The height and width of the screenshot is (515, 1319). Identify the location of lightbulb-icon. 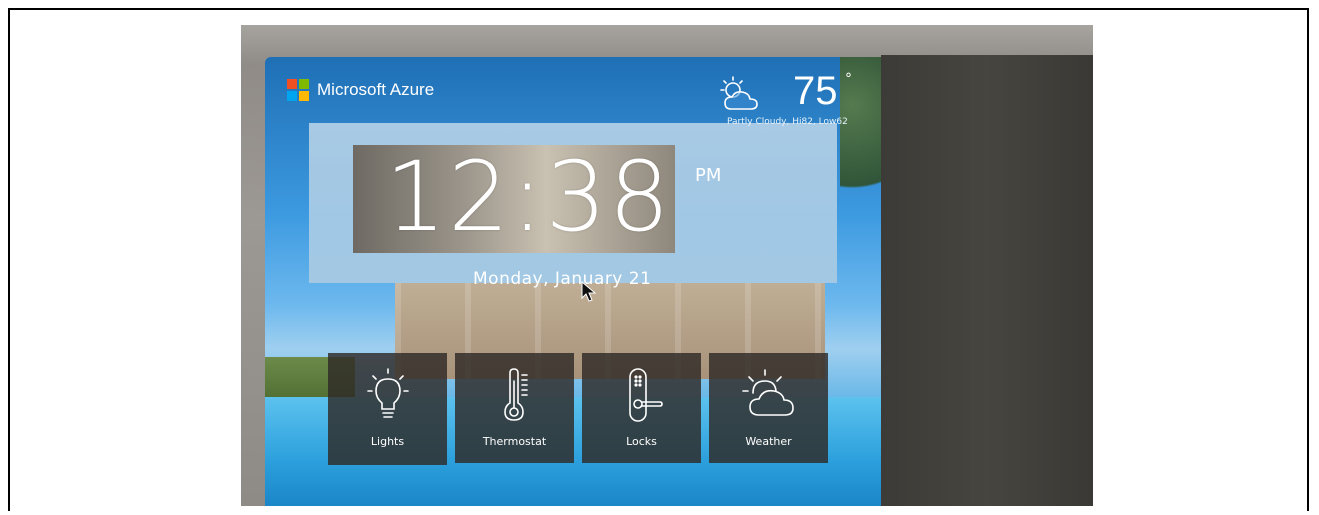
(387, 393).